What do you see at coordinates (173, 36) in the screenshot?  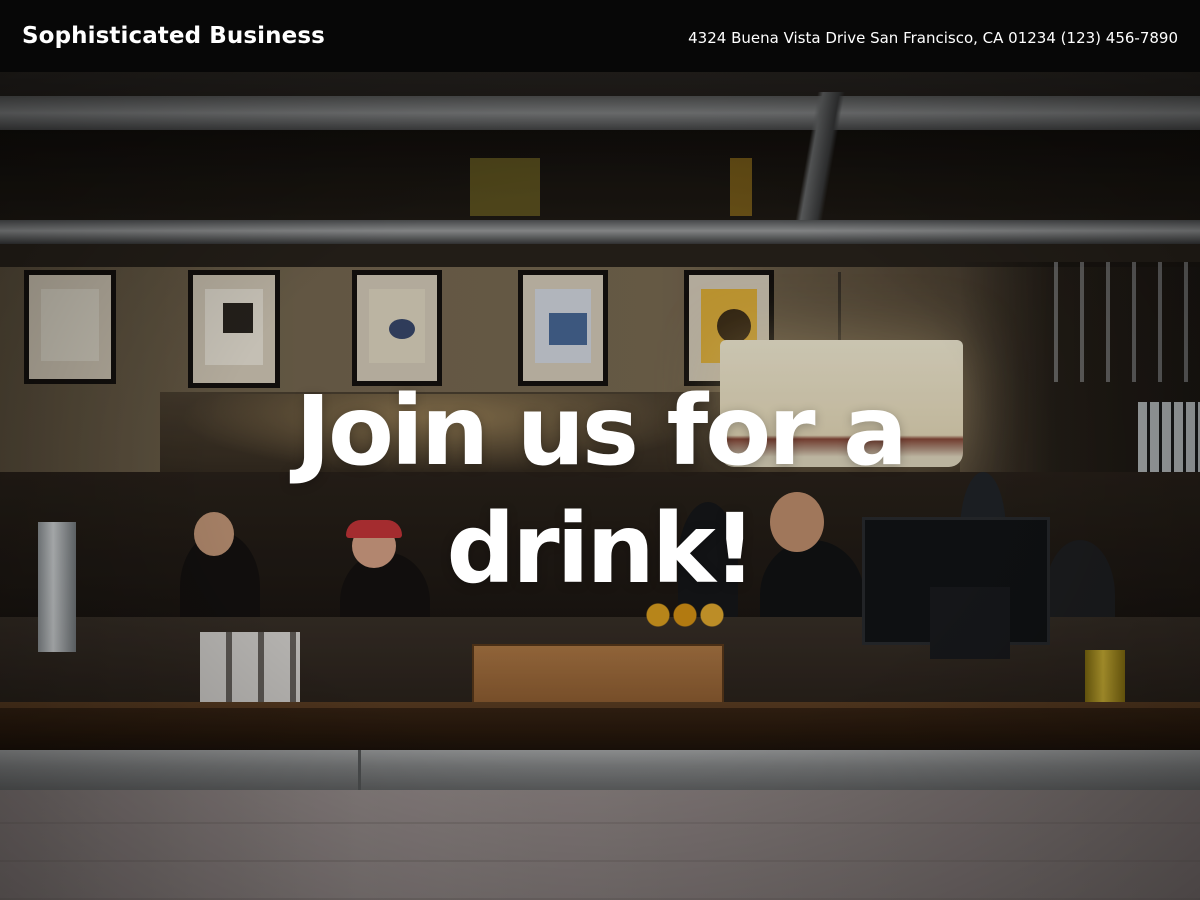 I see `site-brand-name: Sophisticated Business` at bounding box center [173, 36].